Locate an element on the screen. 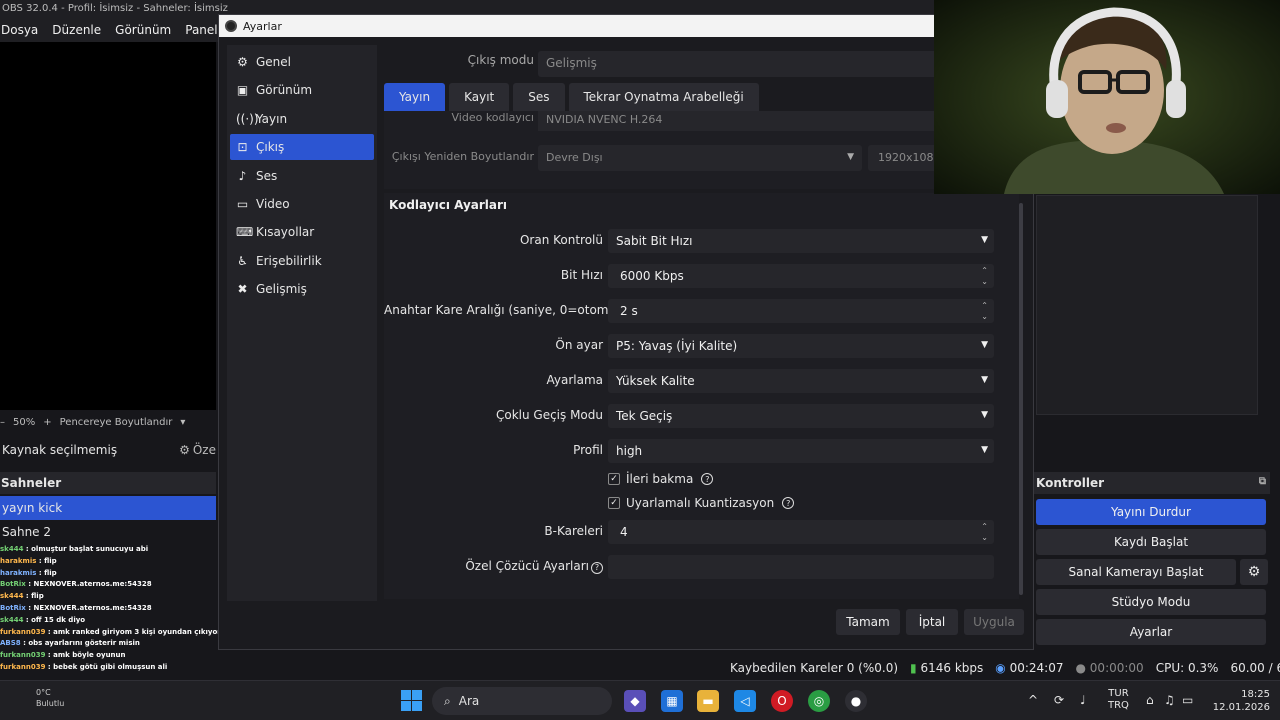 This screenshot has width=1280, height=720. obs-icon: ● is located at coordinates (856, 701).